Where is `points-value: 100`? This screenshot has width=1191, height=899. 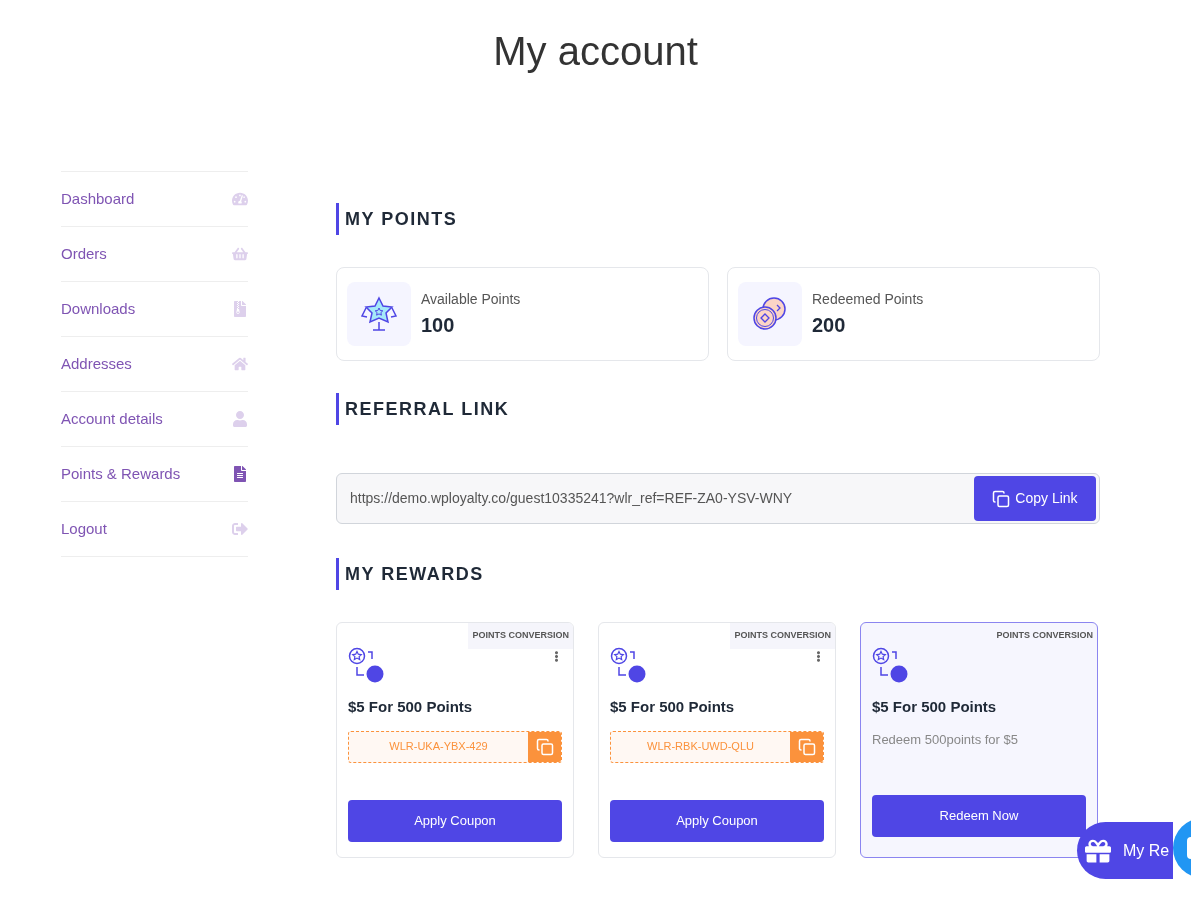 points-value: 100 is located at coordinates (438, 325).